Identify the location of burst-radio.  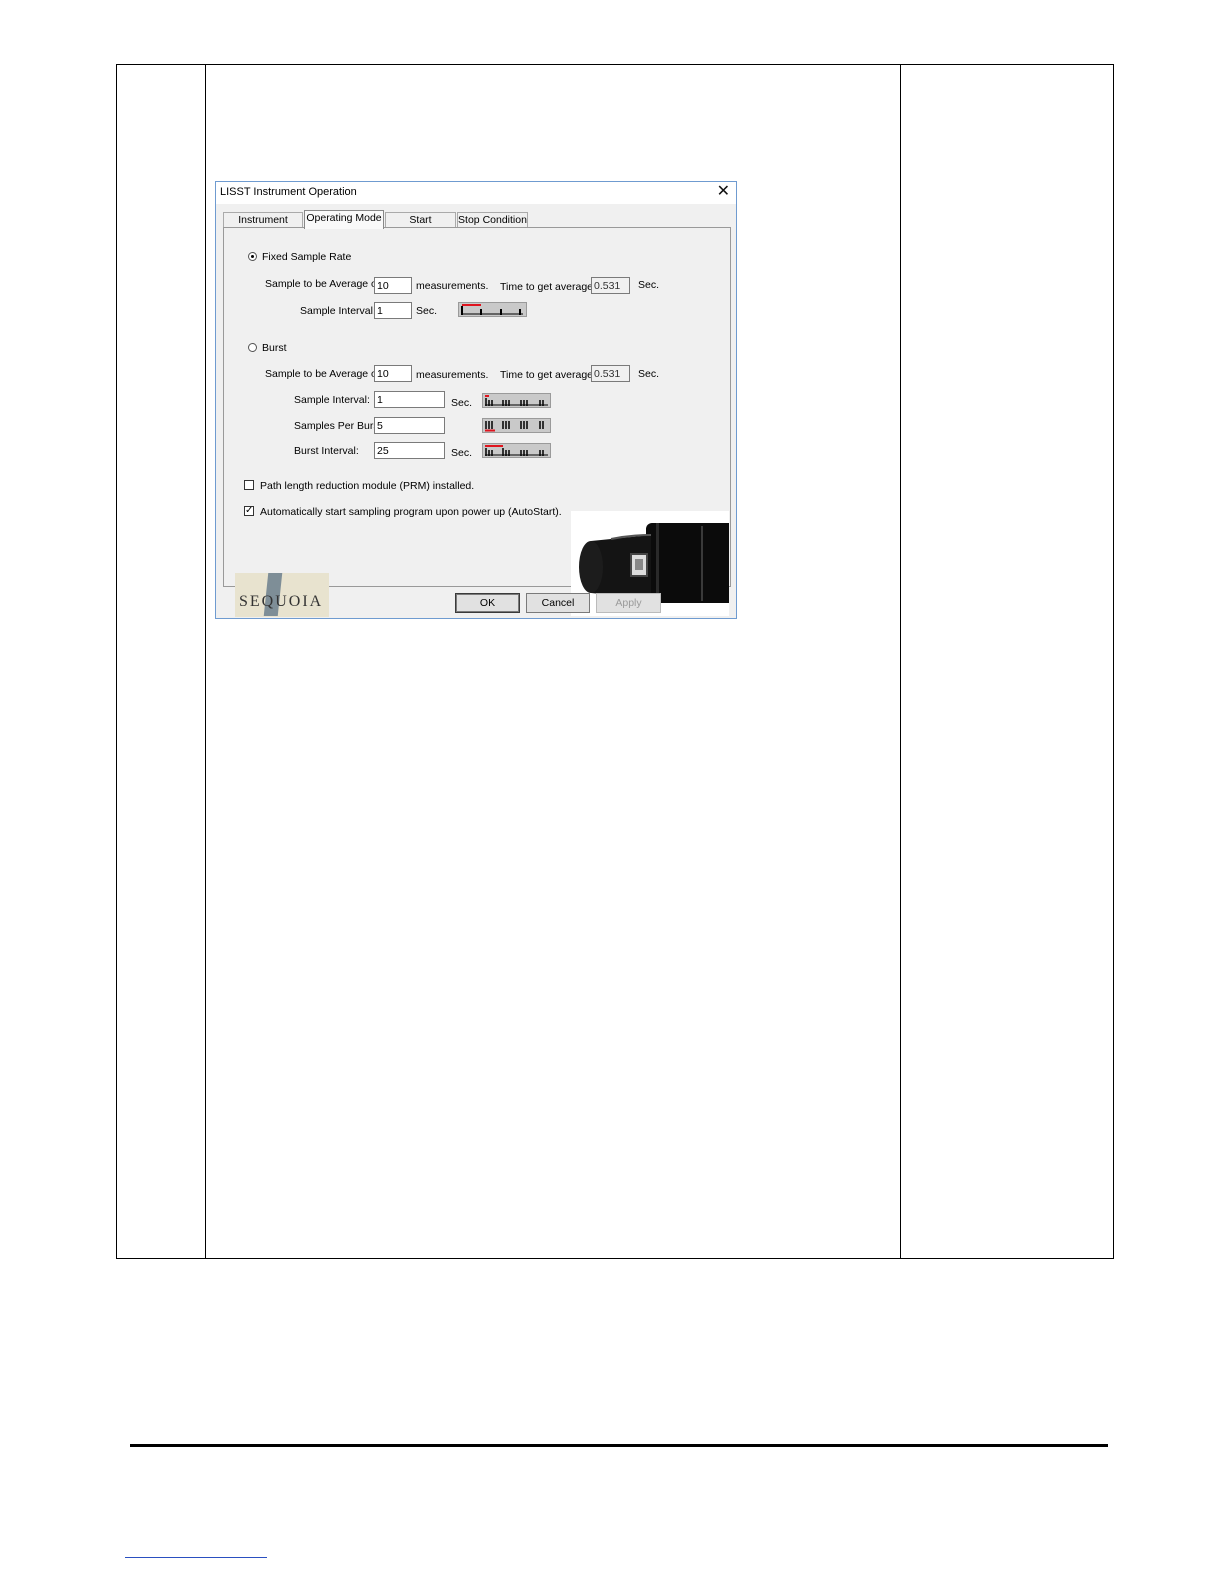
(252, 347).